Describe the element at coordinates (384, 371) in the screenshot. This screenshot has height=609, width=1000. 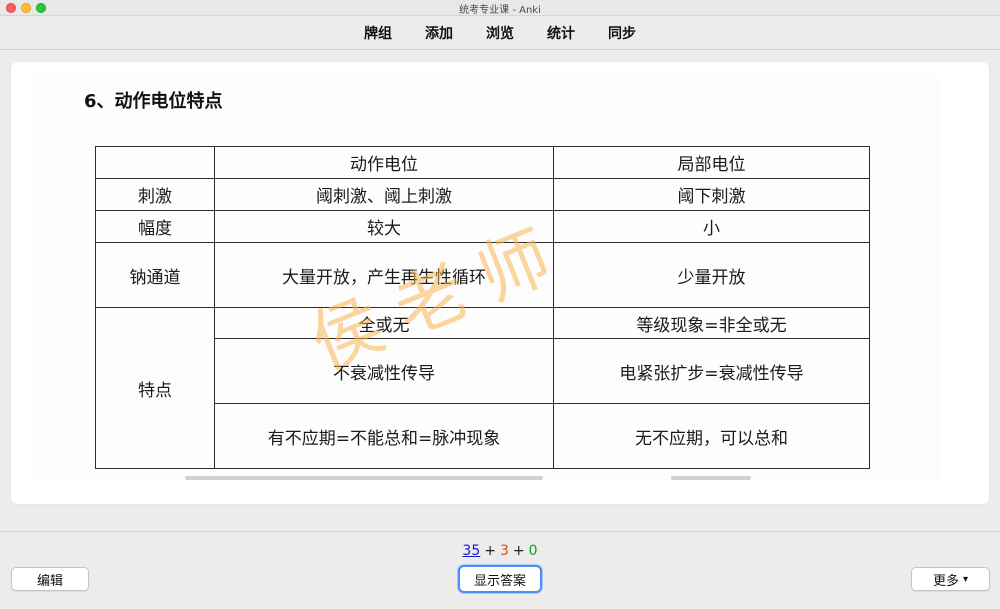
I see `table-cell: 不衰减性传导` at that location.